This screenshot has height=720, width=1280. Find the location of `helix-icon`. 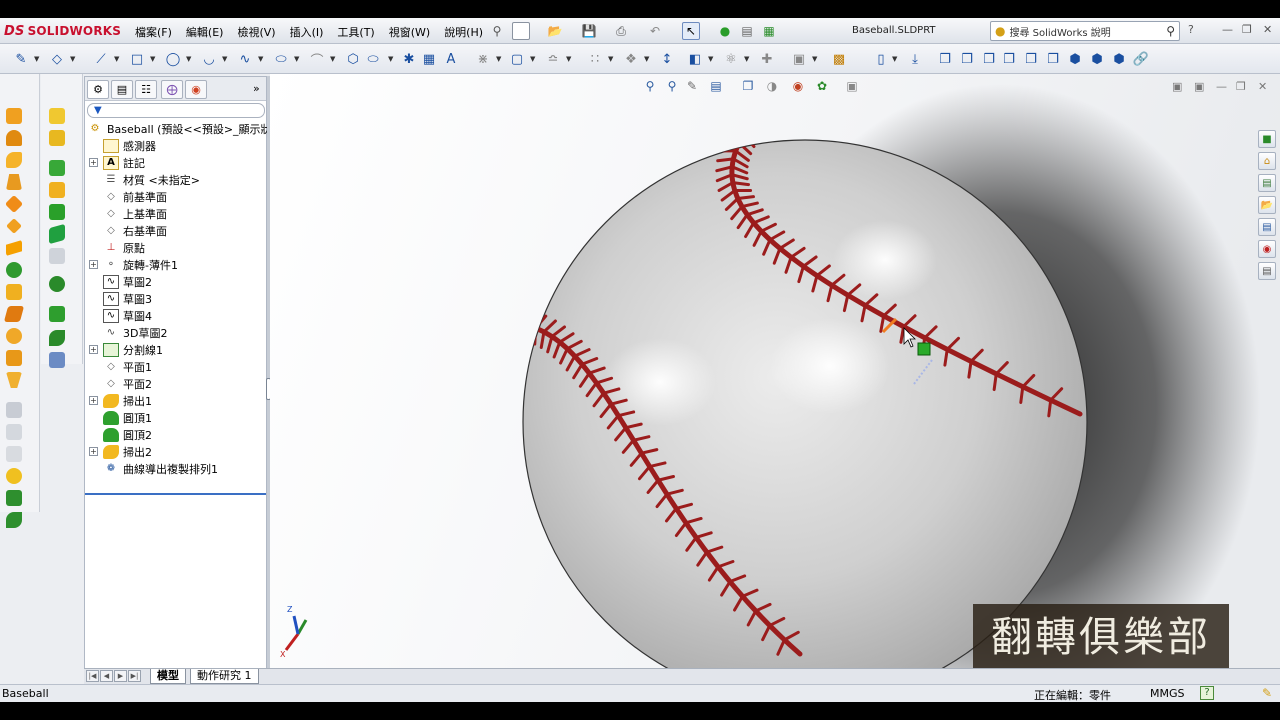

helix-icon is located at coordinates (57, 338).